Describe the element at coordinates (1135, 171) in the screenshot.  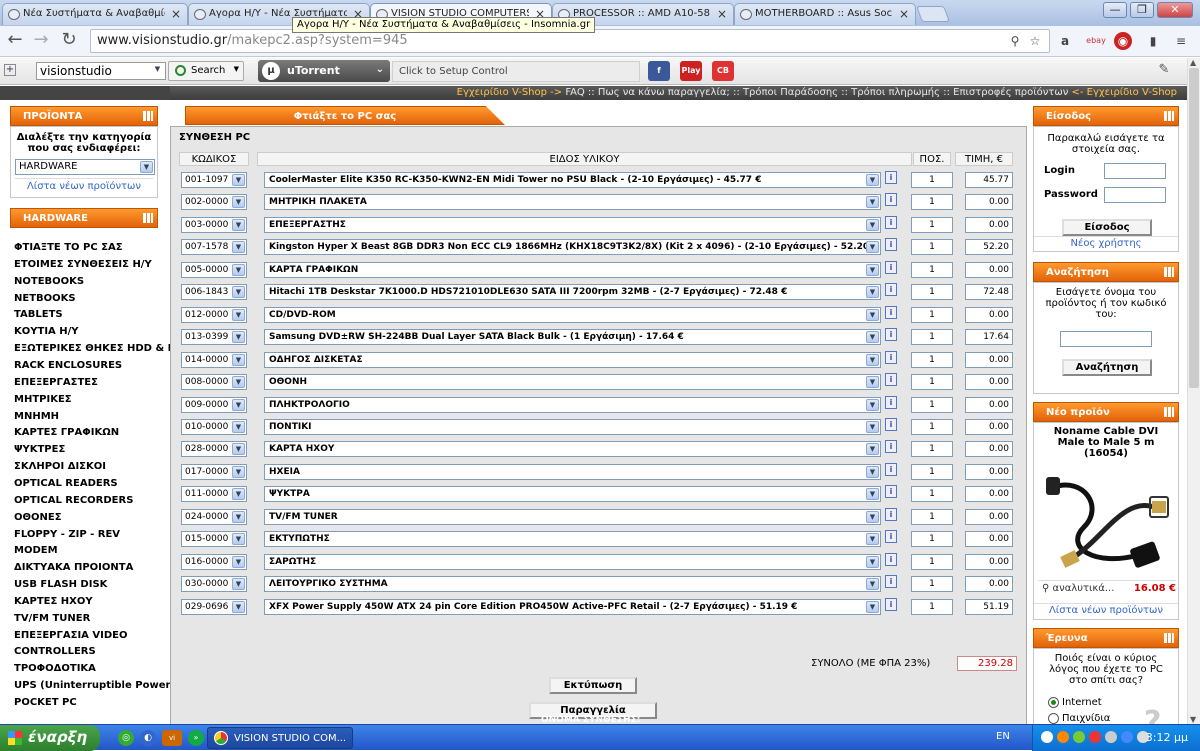
I see `login-input` at that location.